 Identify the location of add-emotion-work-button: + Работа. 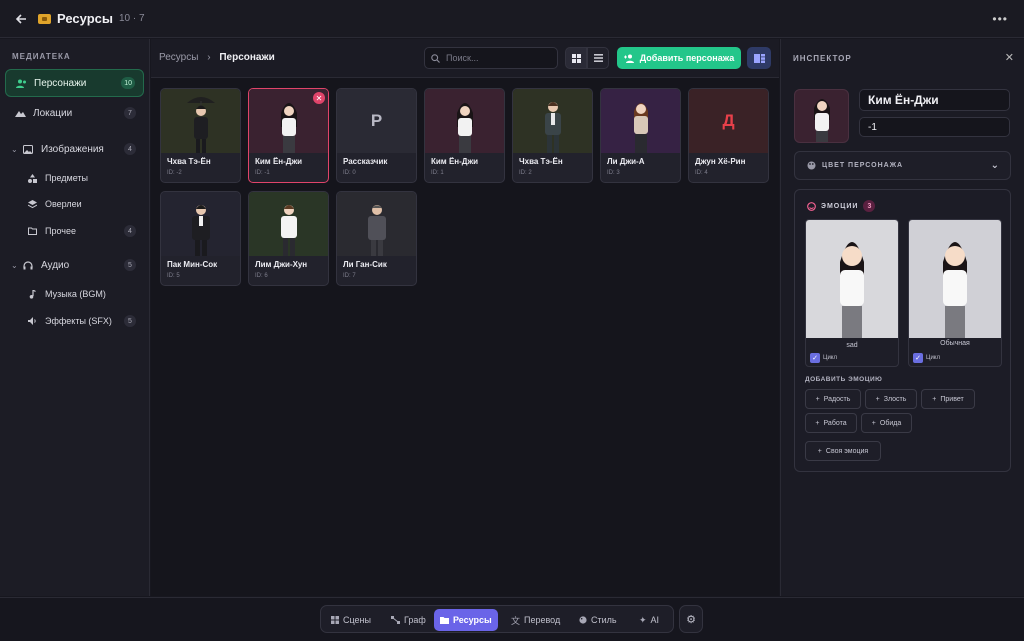
(831, 423).